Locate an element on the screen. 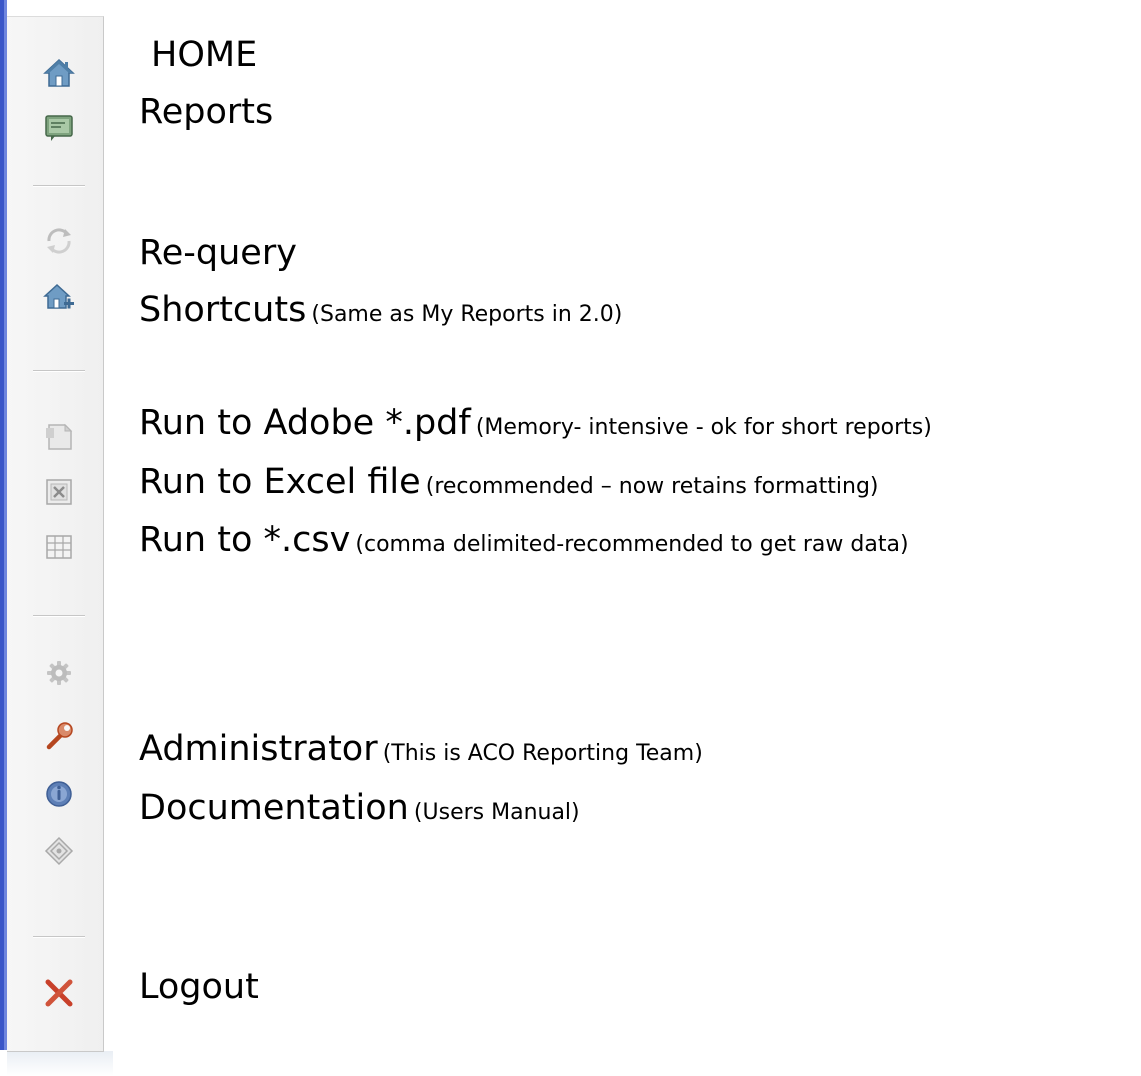 The width and height of the screenshot is (1141, 1076). menu-item-shortcuts-label: Shortcuts is located at coordinates (223, 310).